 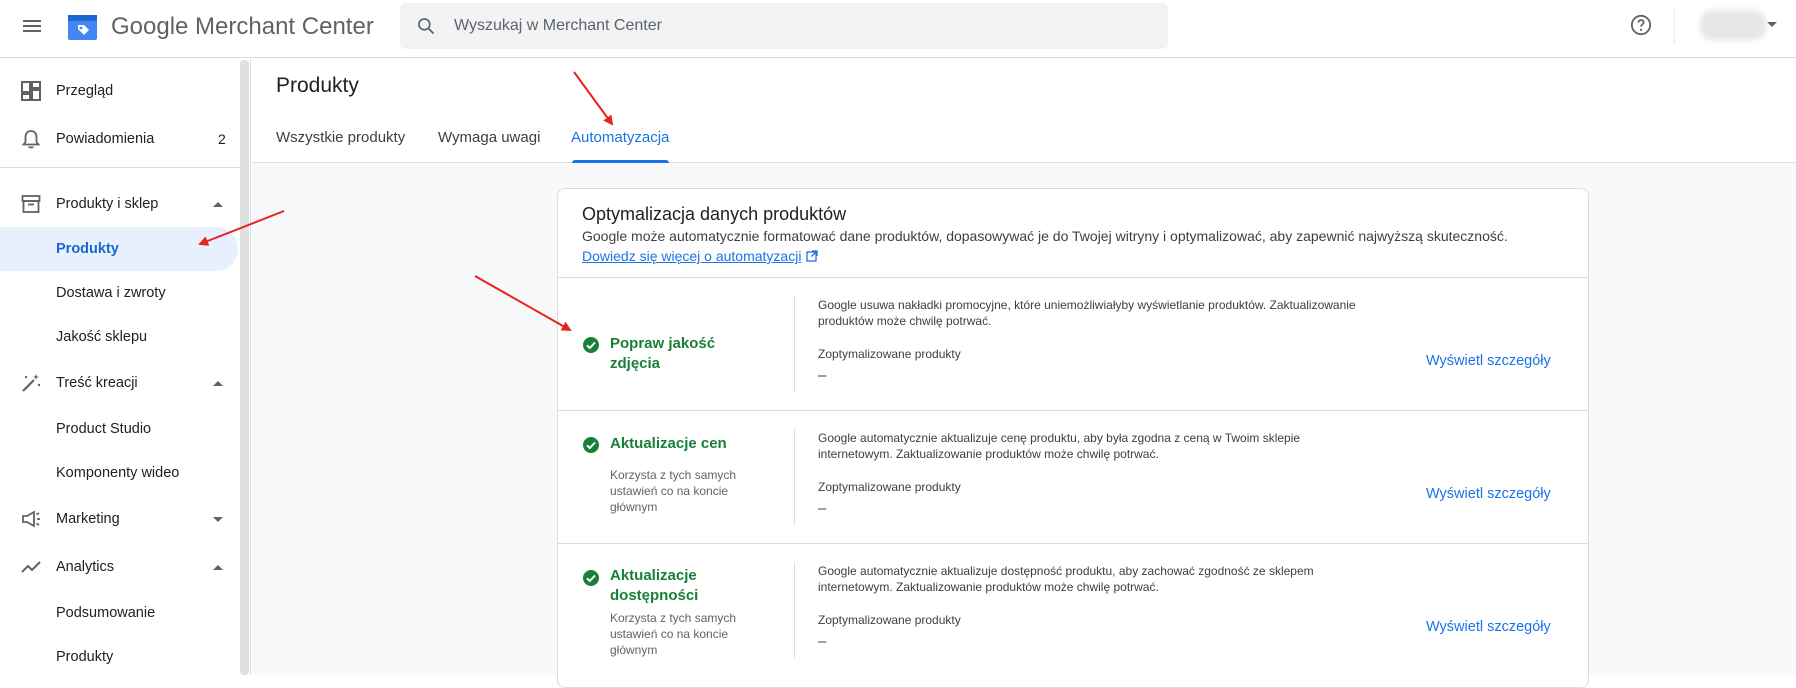 What do you see at coordinates (620, 137) in the screenshot?
I see `tab-automatyzacja: Automatyzacja` at bounding box center [620, 137].